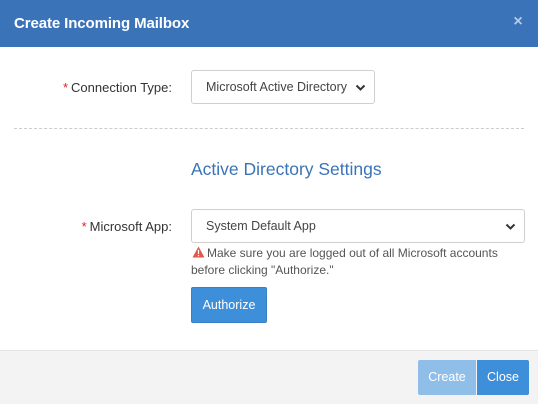  I want to click on connection-type-select: Microsoft Active Directory, so click(283, 87).